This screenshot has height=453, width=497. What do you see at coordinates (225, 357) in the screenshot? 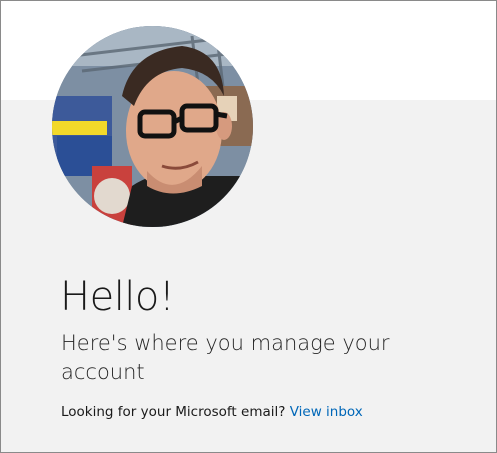
I see `page-subtitle: Here's where you manage your account` at bounding box center [225, 357].